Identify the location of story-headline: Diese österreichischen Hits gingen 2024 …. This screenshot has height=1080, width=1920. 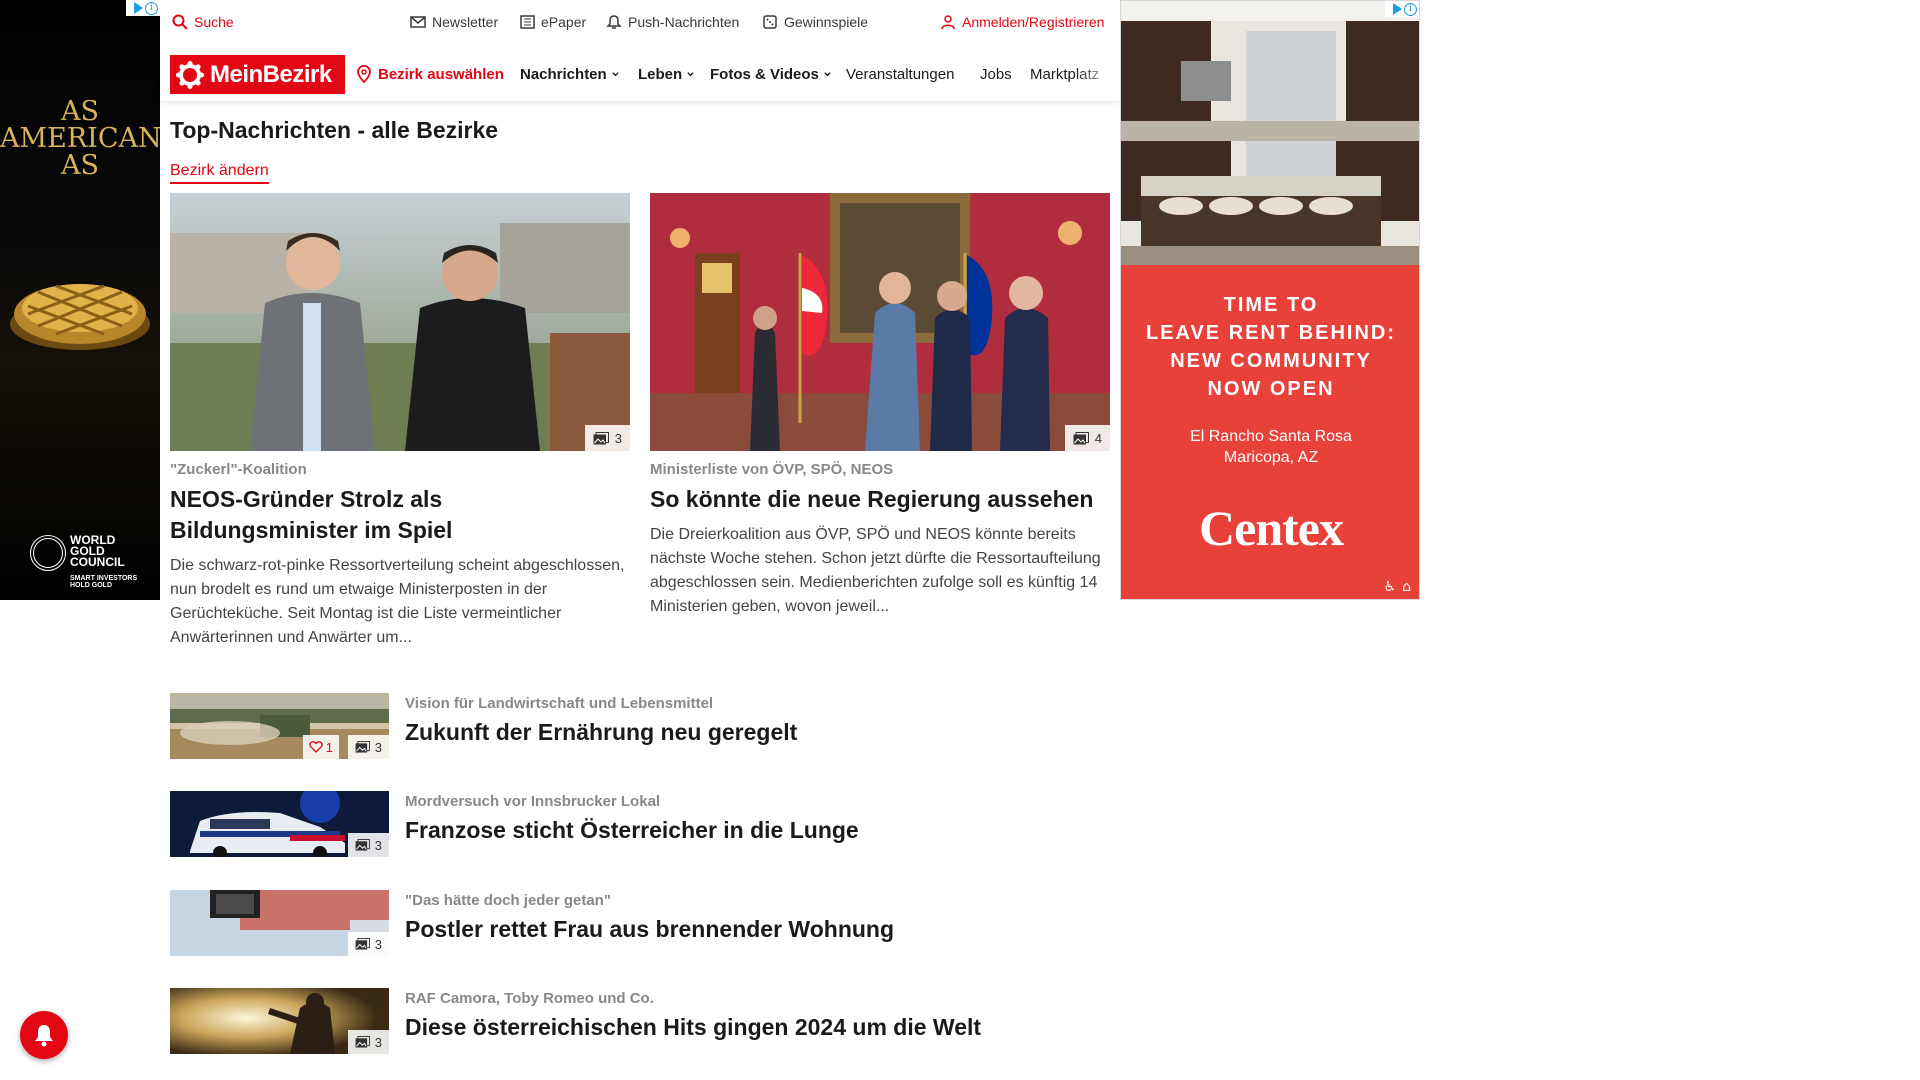
(693, 1027).